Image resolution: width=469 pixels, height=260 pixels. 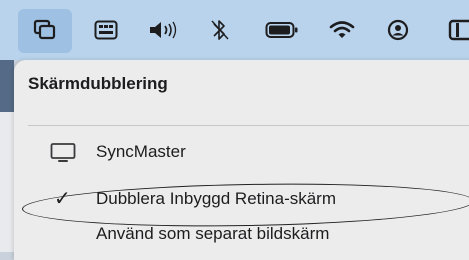 What do you see at coordinates (7, 182) in the screenshot?
I see `desktop-background-lower` at bounding box center [7, 182].